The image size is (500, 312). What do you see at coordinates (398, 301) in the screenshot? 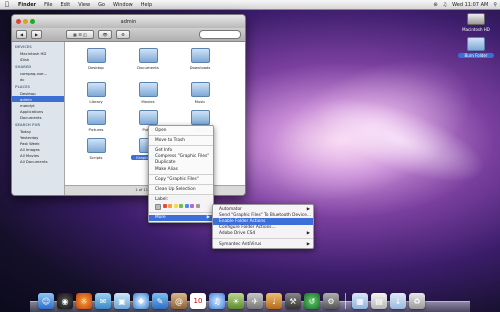
I see `downloads-stack-icon: ↓` at bounding box center [398, 301].